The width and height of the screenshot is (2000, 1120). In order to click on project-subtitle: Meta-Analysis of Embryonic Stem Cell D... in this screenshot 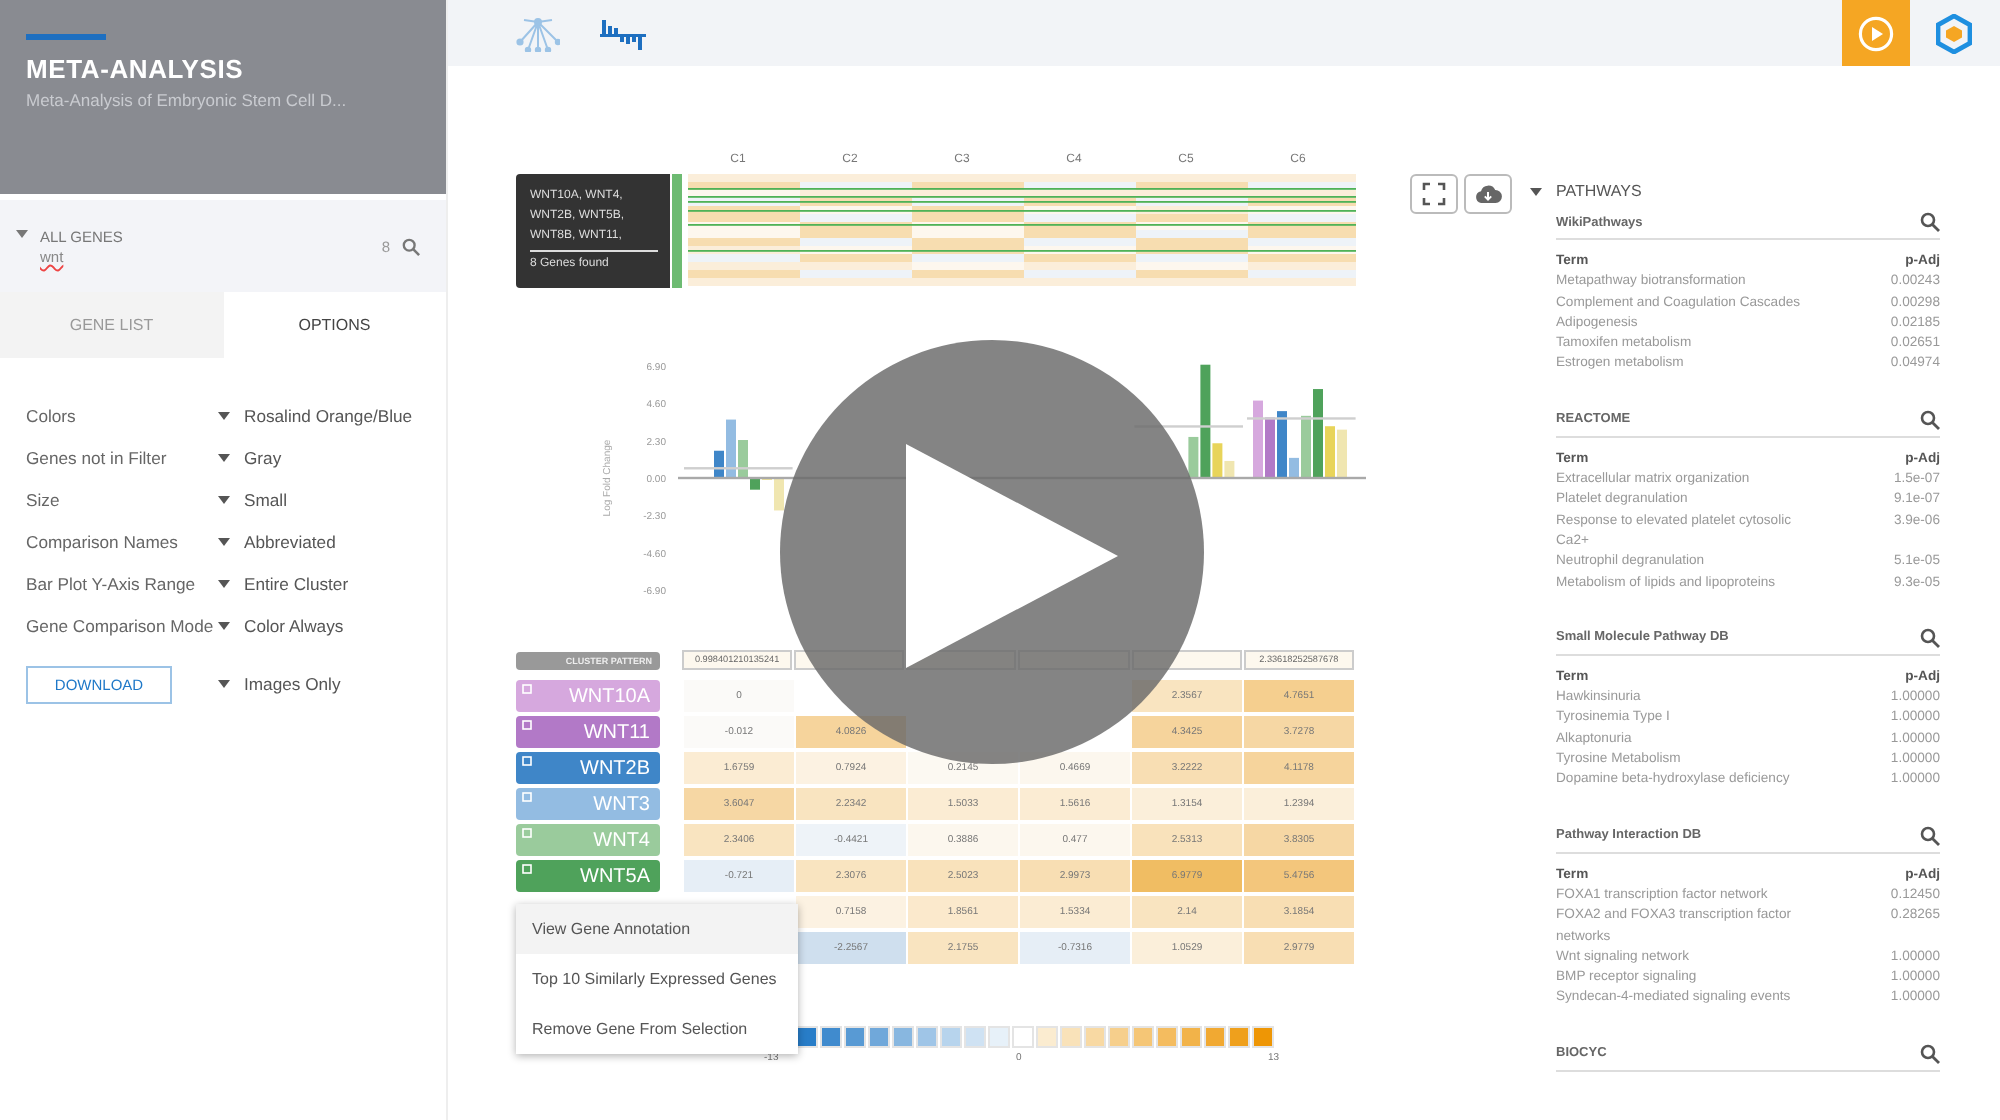, I will do `click(187, 100)`.